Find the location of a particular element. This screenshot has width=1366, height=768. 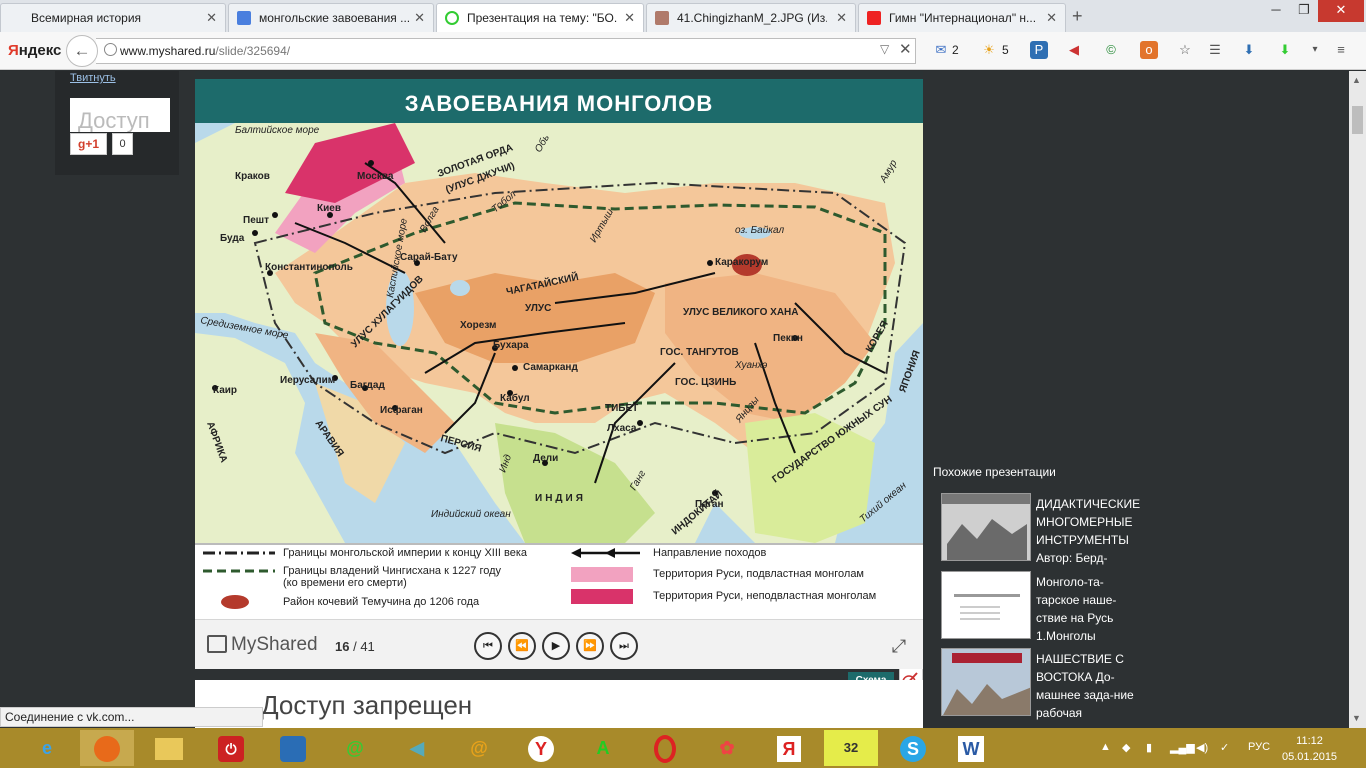

registry-icon is located at coordinates (293, 748).